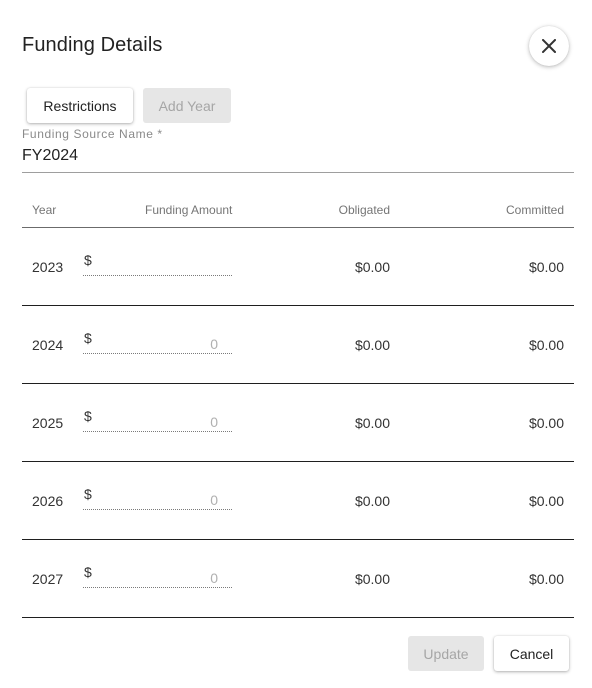  Describe the element at coordinates (531, 653) in the screenshot. I see `cancel-button: Cancel` at that location.